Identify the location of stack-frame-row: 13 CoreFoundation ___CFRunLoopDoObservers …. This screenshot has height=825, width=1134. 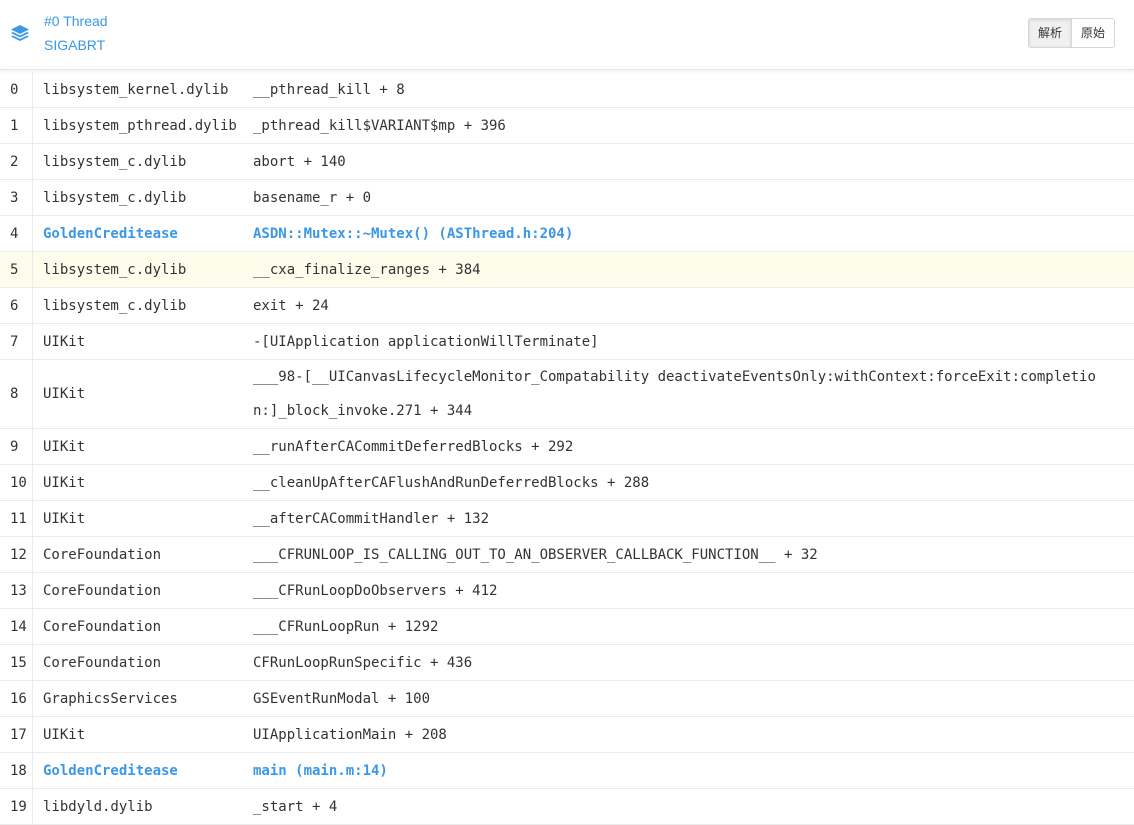
(567, 591).